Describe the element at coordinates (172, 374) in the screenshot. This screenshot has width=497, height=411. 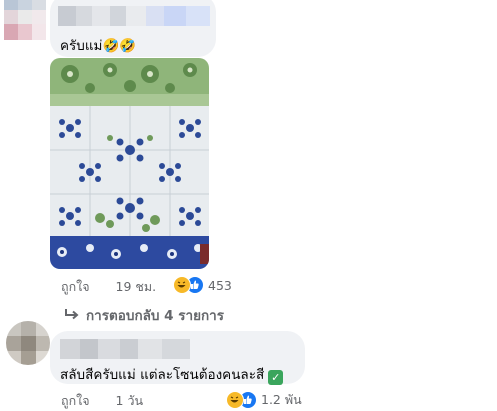
I see `comment-text: สลับสีครับแม่ แต่ละโซนต้องคนละสี ✓` at that location.